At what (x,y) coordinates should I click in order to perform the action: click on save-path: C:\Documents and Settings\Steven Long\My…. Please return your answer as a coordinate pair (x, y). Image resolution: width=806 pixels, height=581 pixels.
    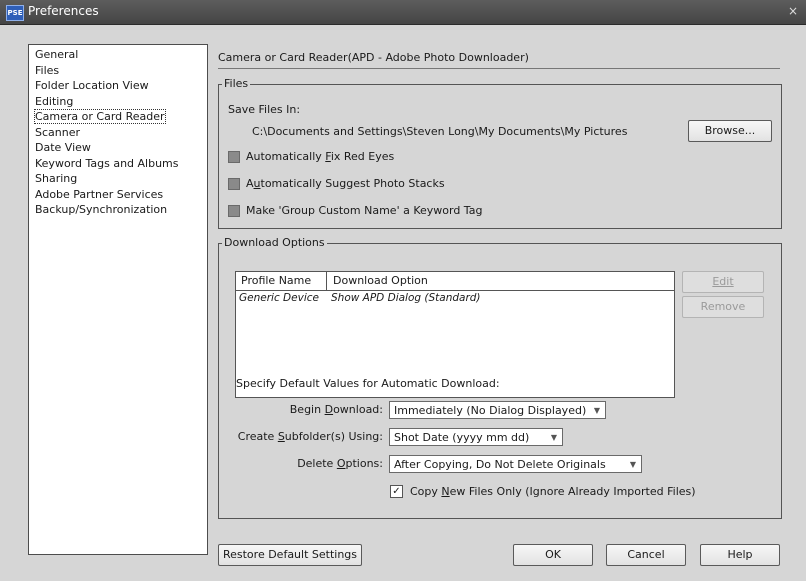
    Looking at the image, I should click on (440, 131).